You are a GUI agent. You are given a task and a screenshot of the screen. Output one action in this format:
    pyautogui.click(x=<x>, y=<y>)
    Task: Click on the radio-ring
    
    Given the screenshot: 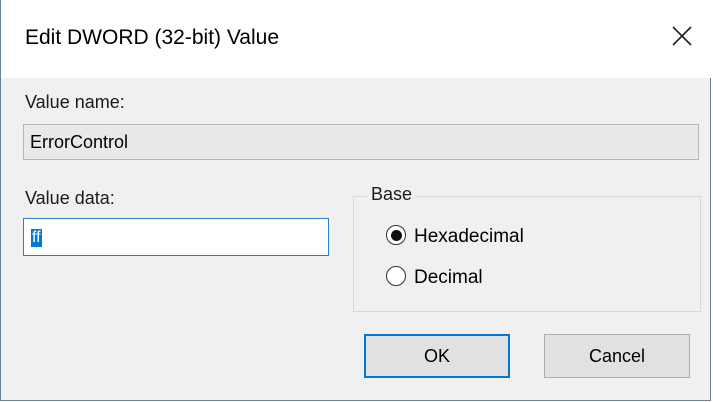 What is the action you would take?
    pyautogui.click(x=396, y=276)
    